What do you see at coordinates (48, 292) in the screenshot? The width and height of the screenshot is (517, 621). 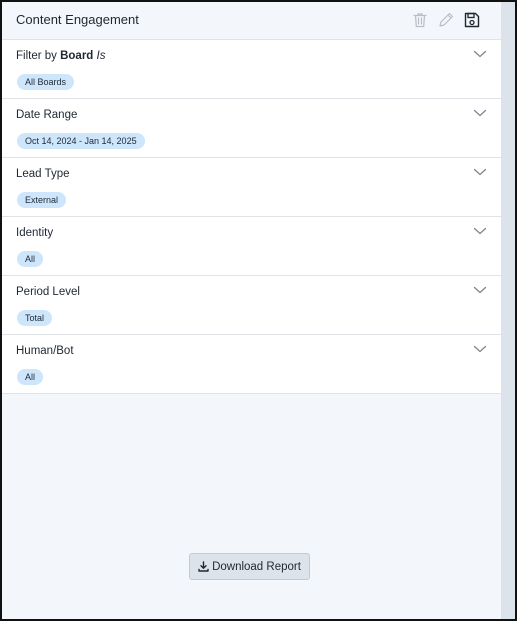 I see `filter-label: Period Level` at bounding box center [48, 292].